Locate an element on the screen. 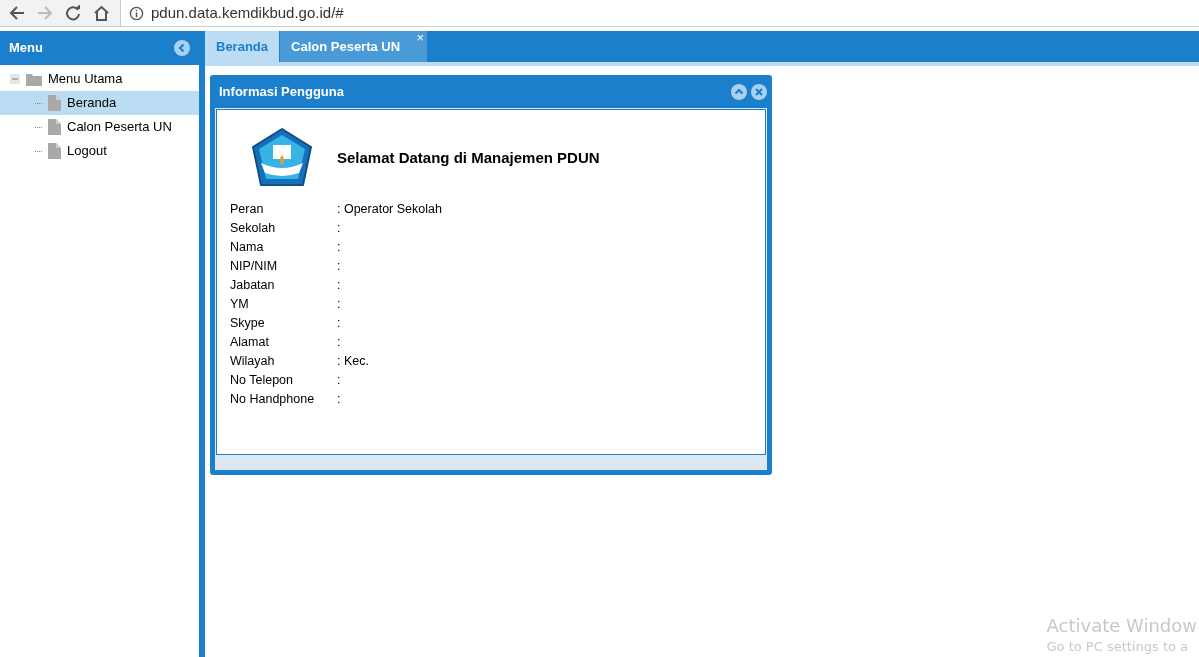 The image size is (1199, 657). panel-title: Informasi Pengguna is located at coordinates (281, 91).